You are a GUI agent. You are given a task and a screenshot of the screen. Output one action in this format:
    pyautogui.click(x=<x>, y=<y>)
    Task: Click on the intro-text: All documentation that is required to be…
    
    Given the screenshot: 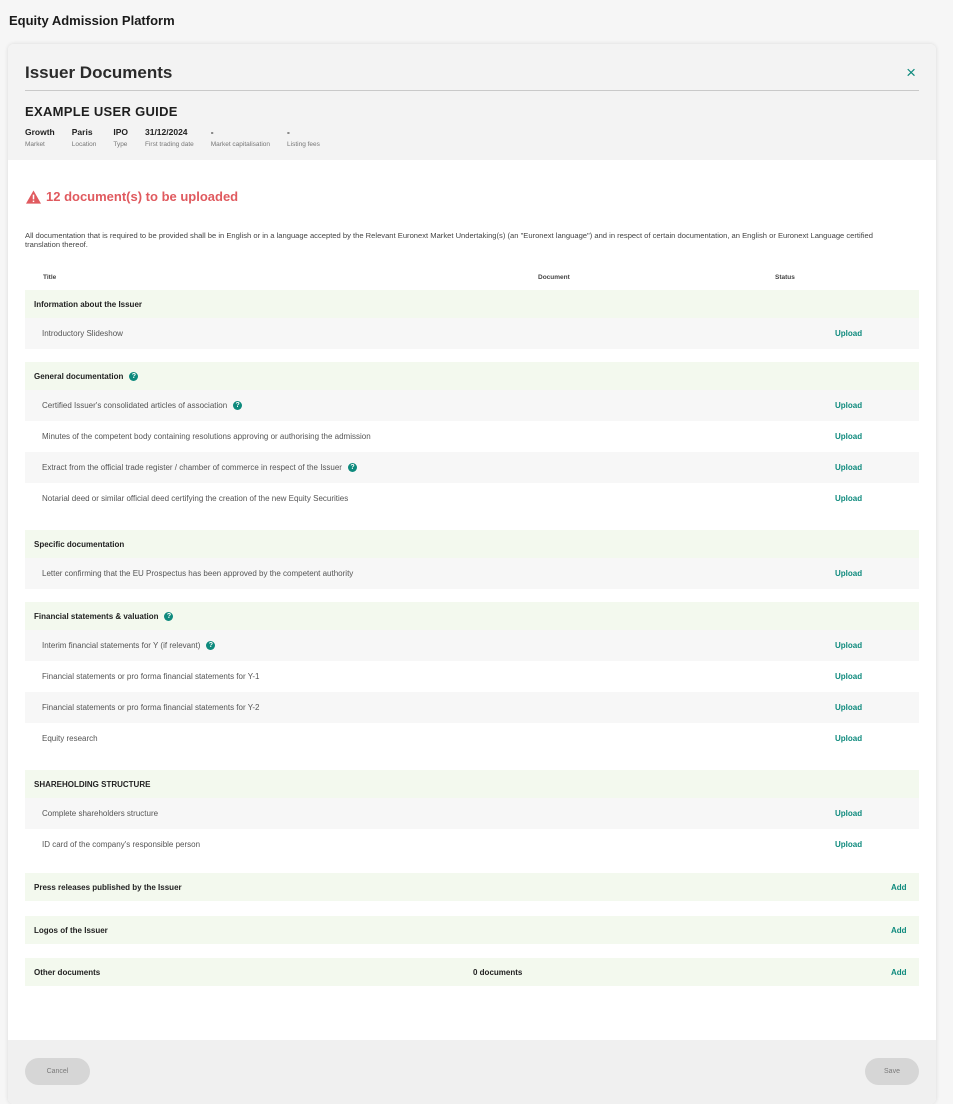 What is the action you would take?
    pyautogui.click(x=449, y=240)
    